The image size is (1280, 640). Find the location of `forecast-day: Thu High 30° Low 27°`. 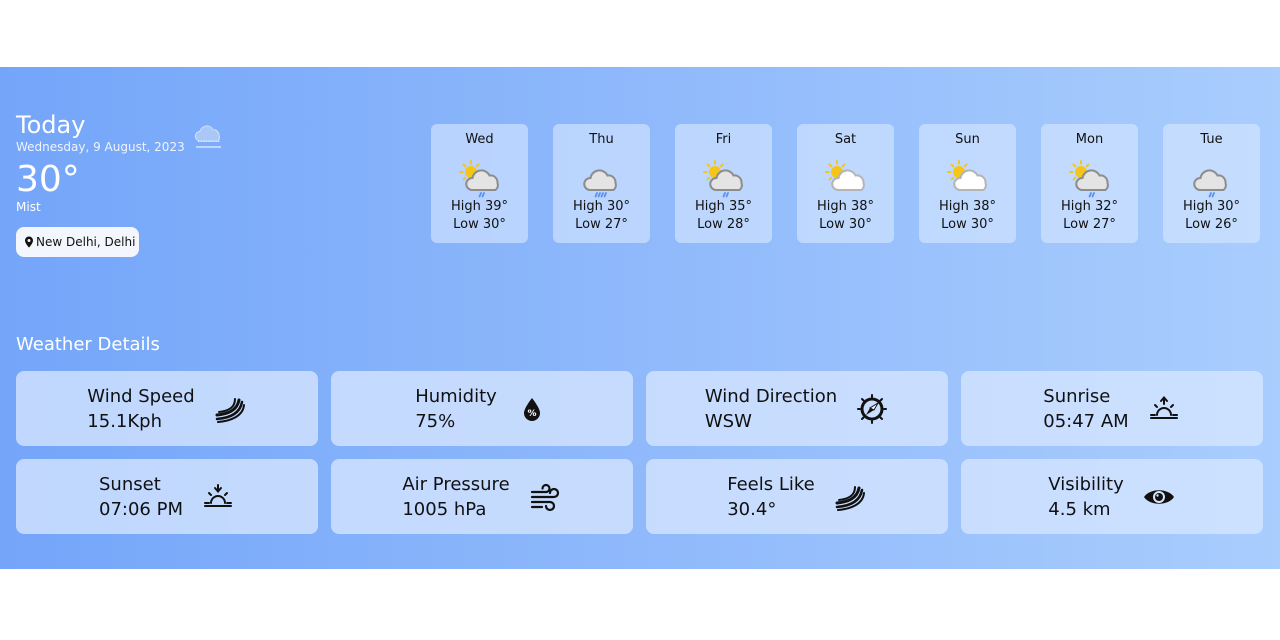

forecast-day: Thu High 30° Low 27° is located at coordinates (601, 183).